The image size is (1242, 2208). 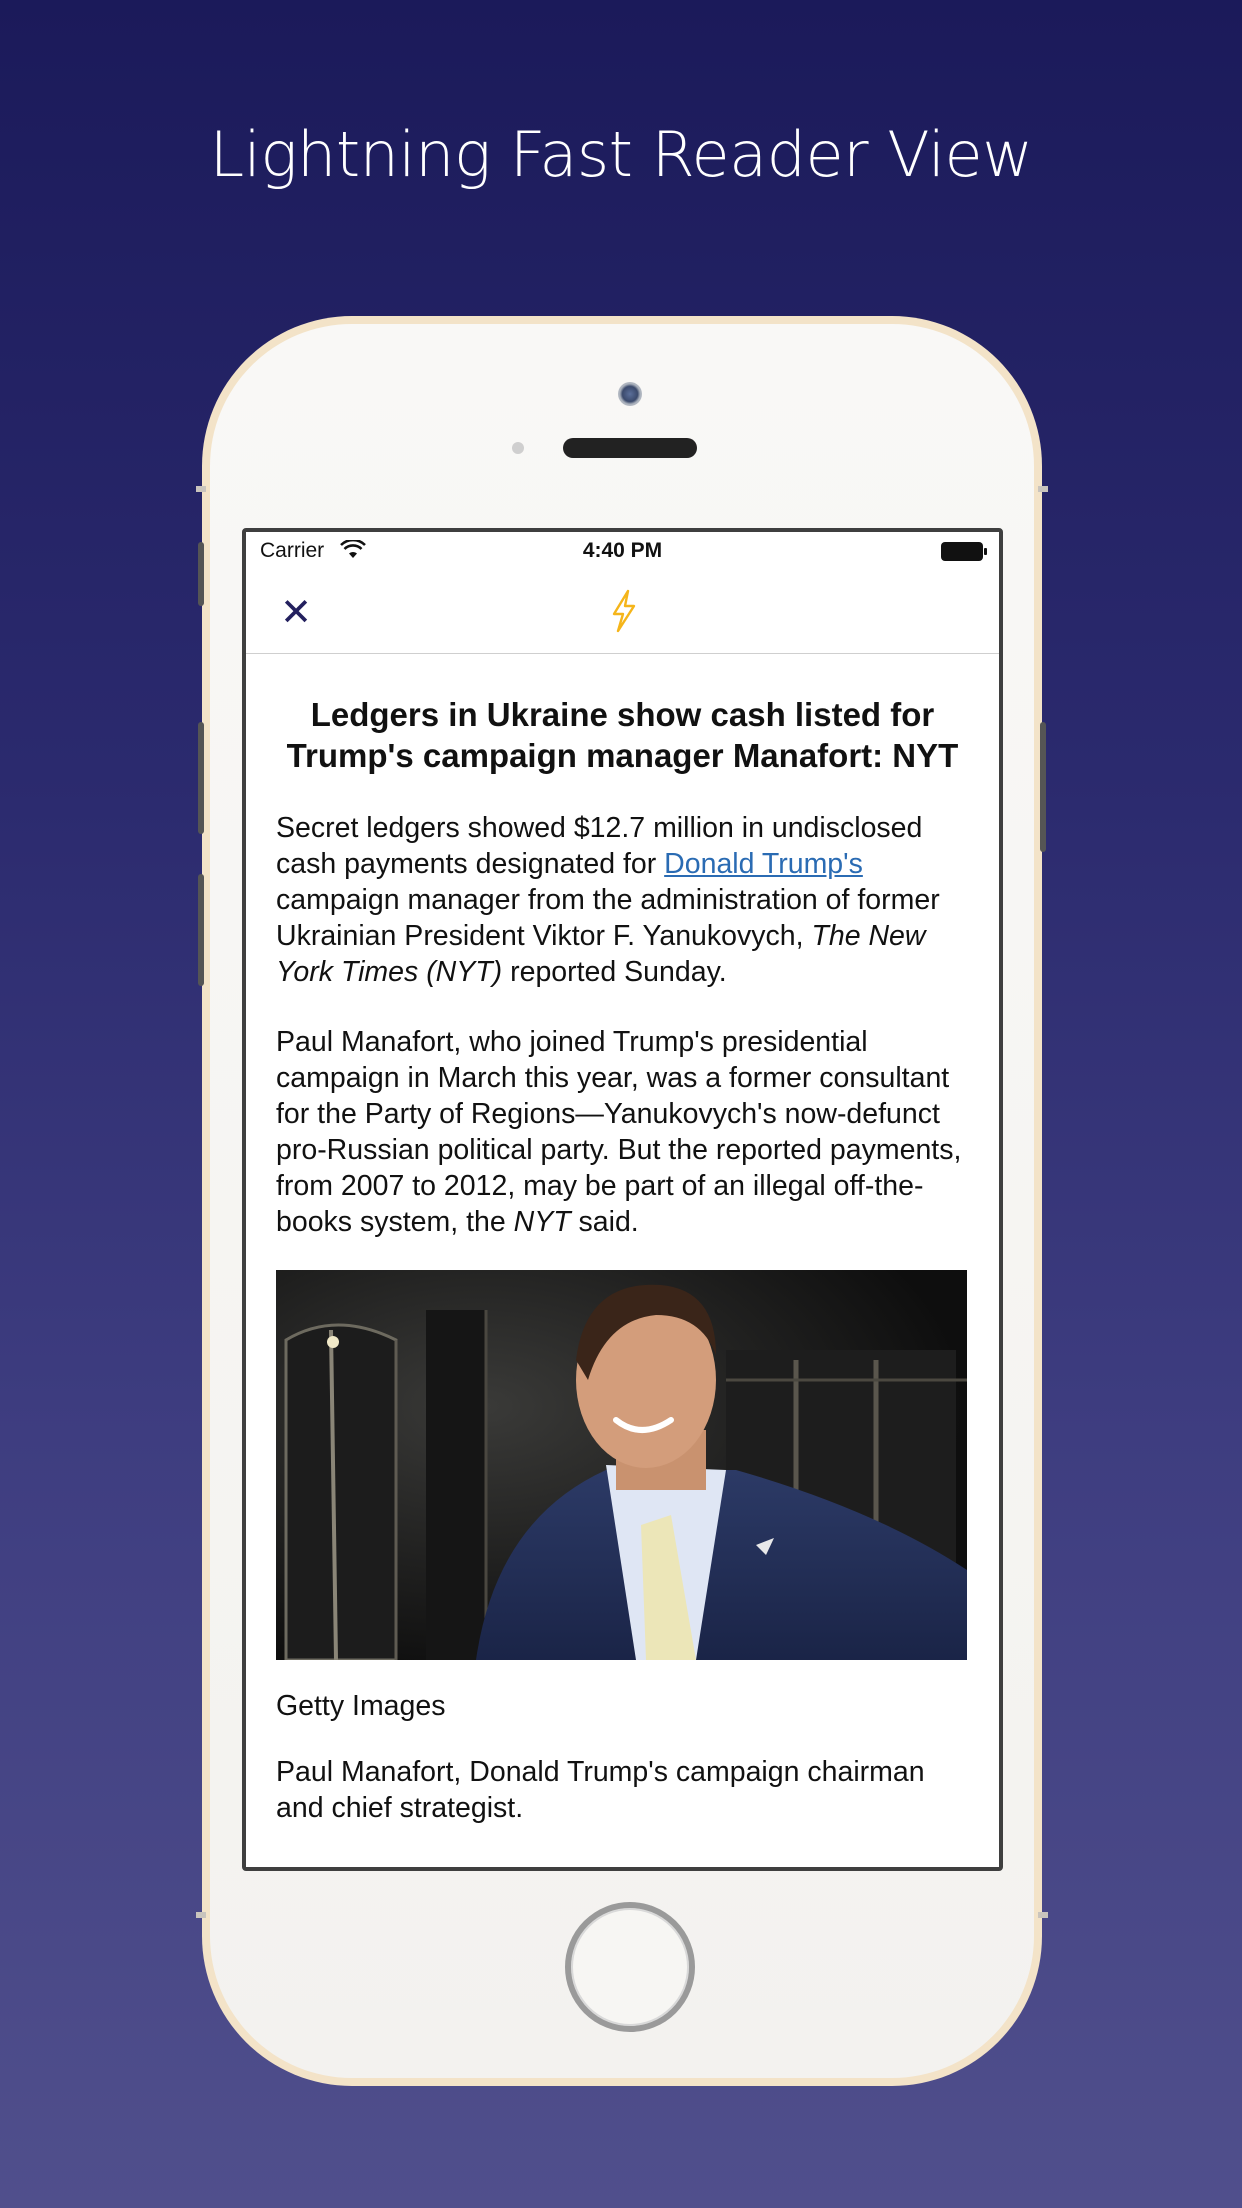 I want to click on status-time: 4:40 PM, so click(x=622, y=550).